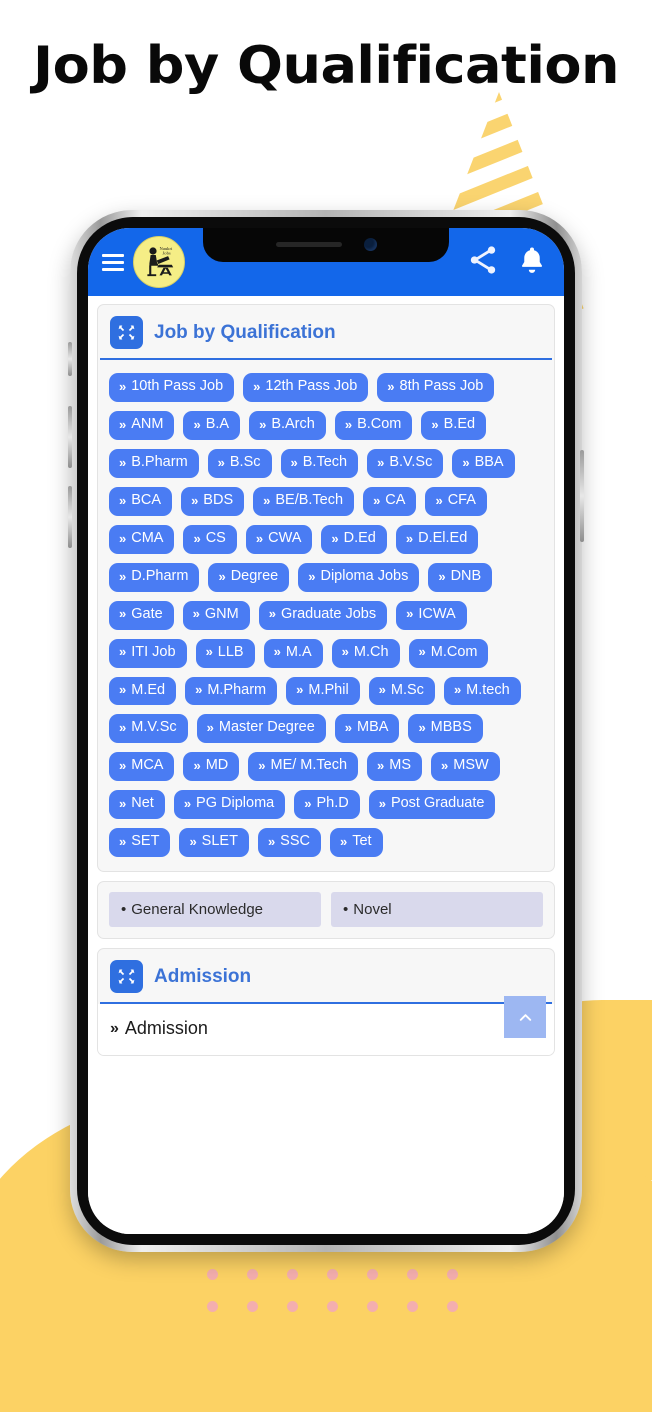 Image resolution: width=652 pixels, height=1412 pixels. I want to click on qualification-chip: » GNM, so click(216, 615).